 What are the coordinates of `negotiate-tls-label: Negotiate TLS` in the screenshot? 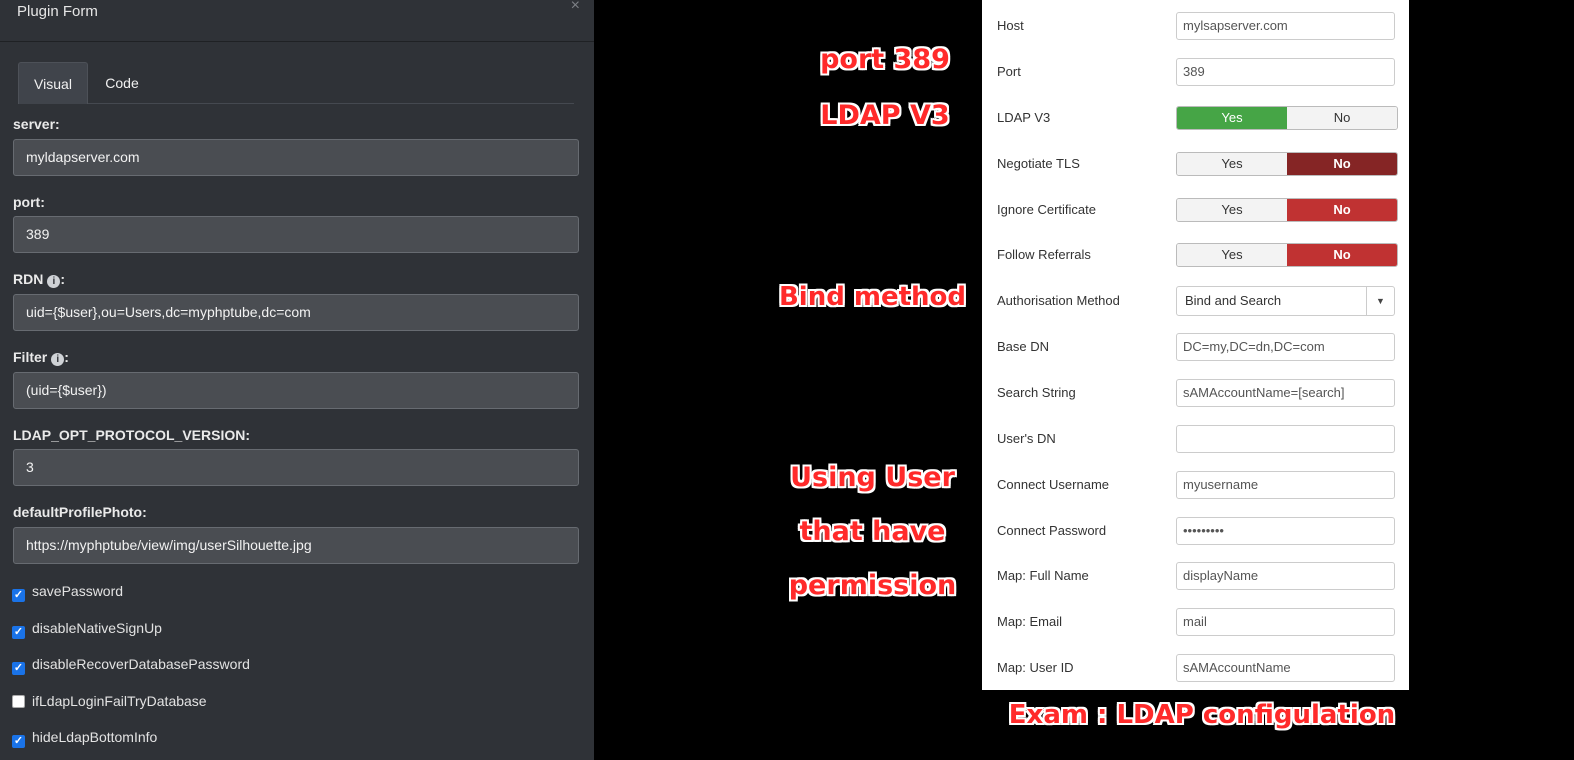 It's located at (1038, 163).